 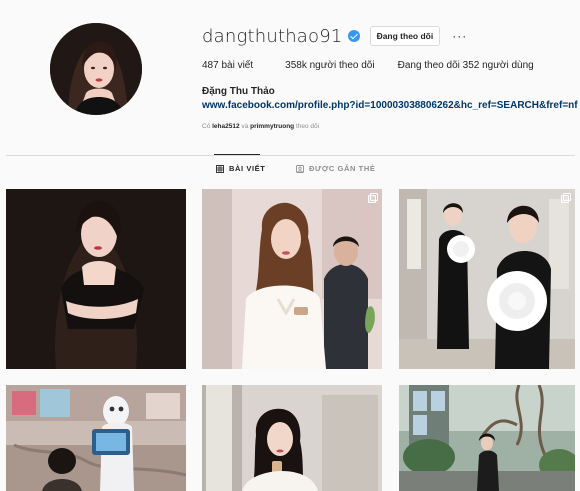 I want to click on tab-tagged: ĐƯỢC GẮN THẺ, so click(x=336, y=168).